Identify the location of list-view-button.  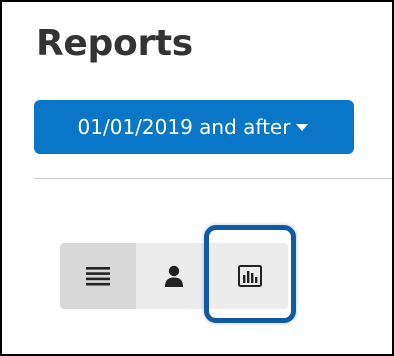
(98, 276).